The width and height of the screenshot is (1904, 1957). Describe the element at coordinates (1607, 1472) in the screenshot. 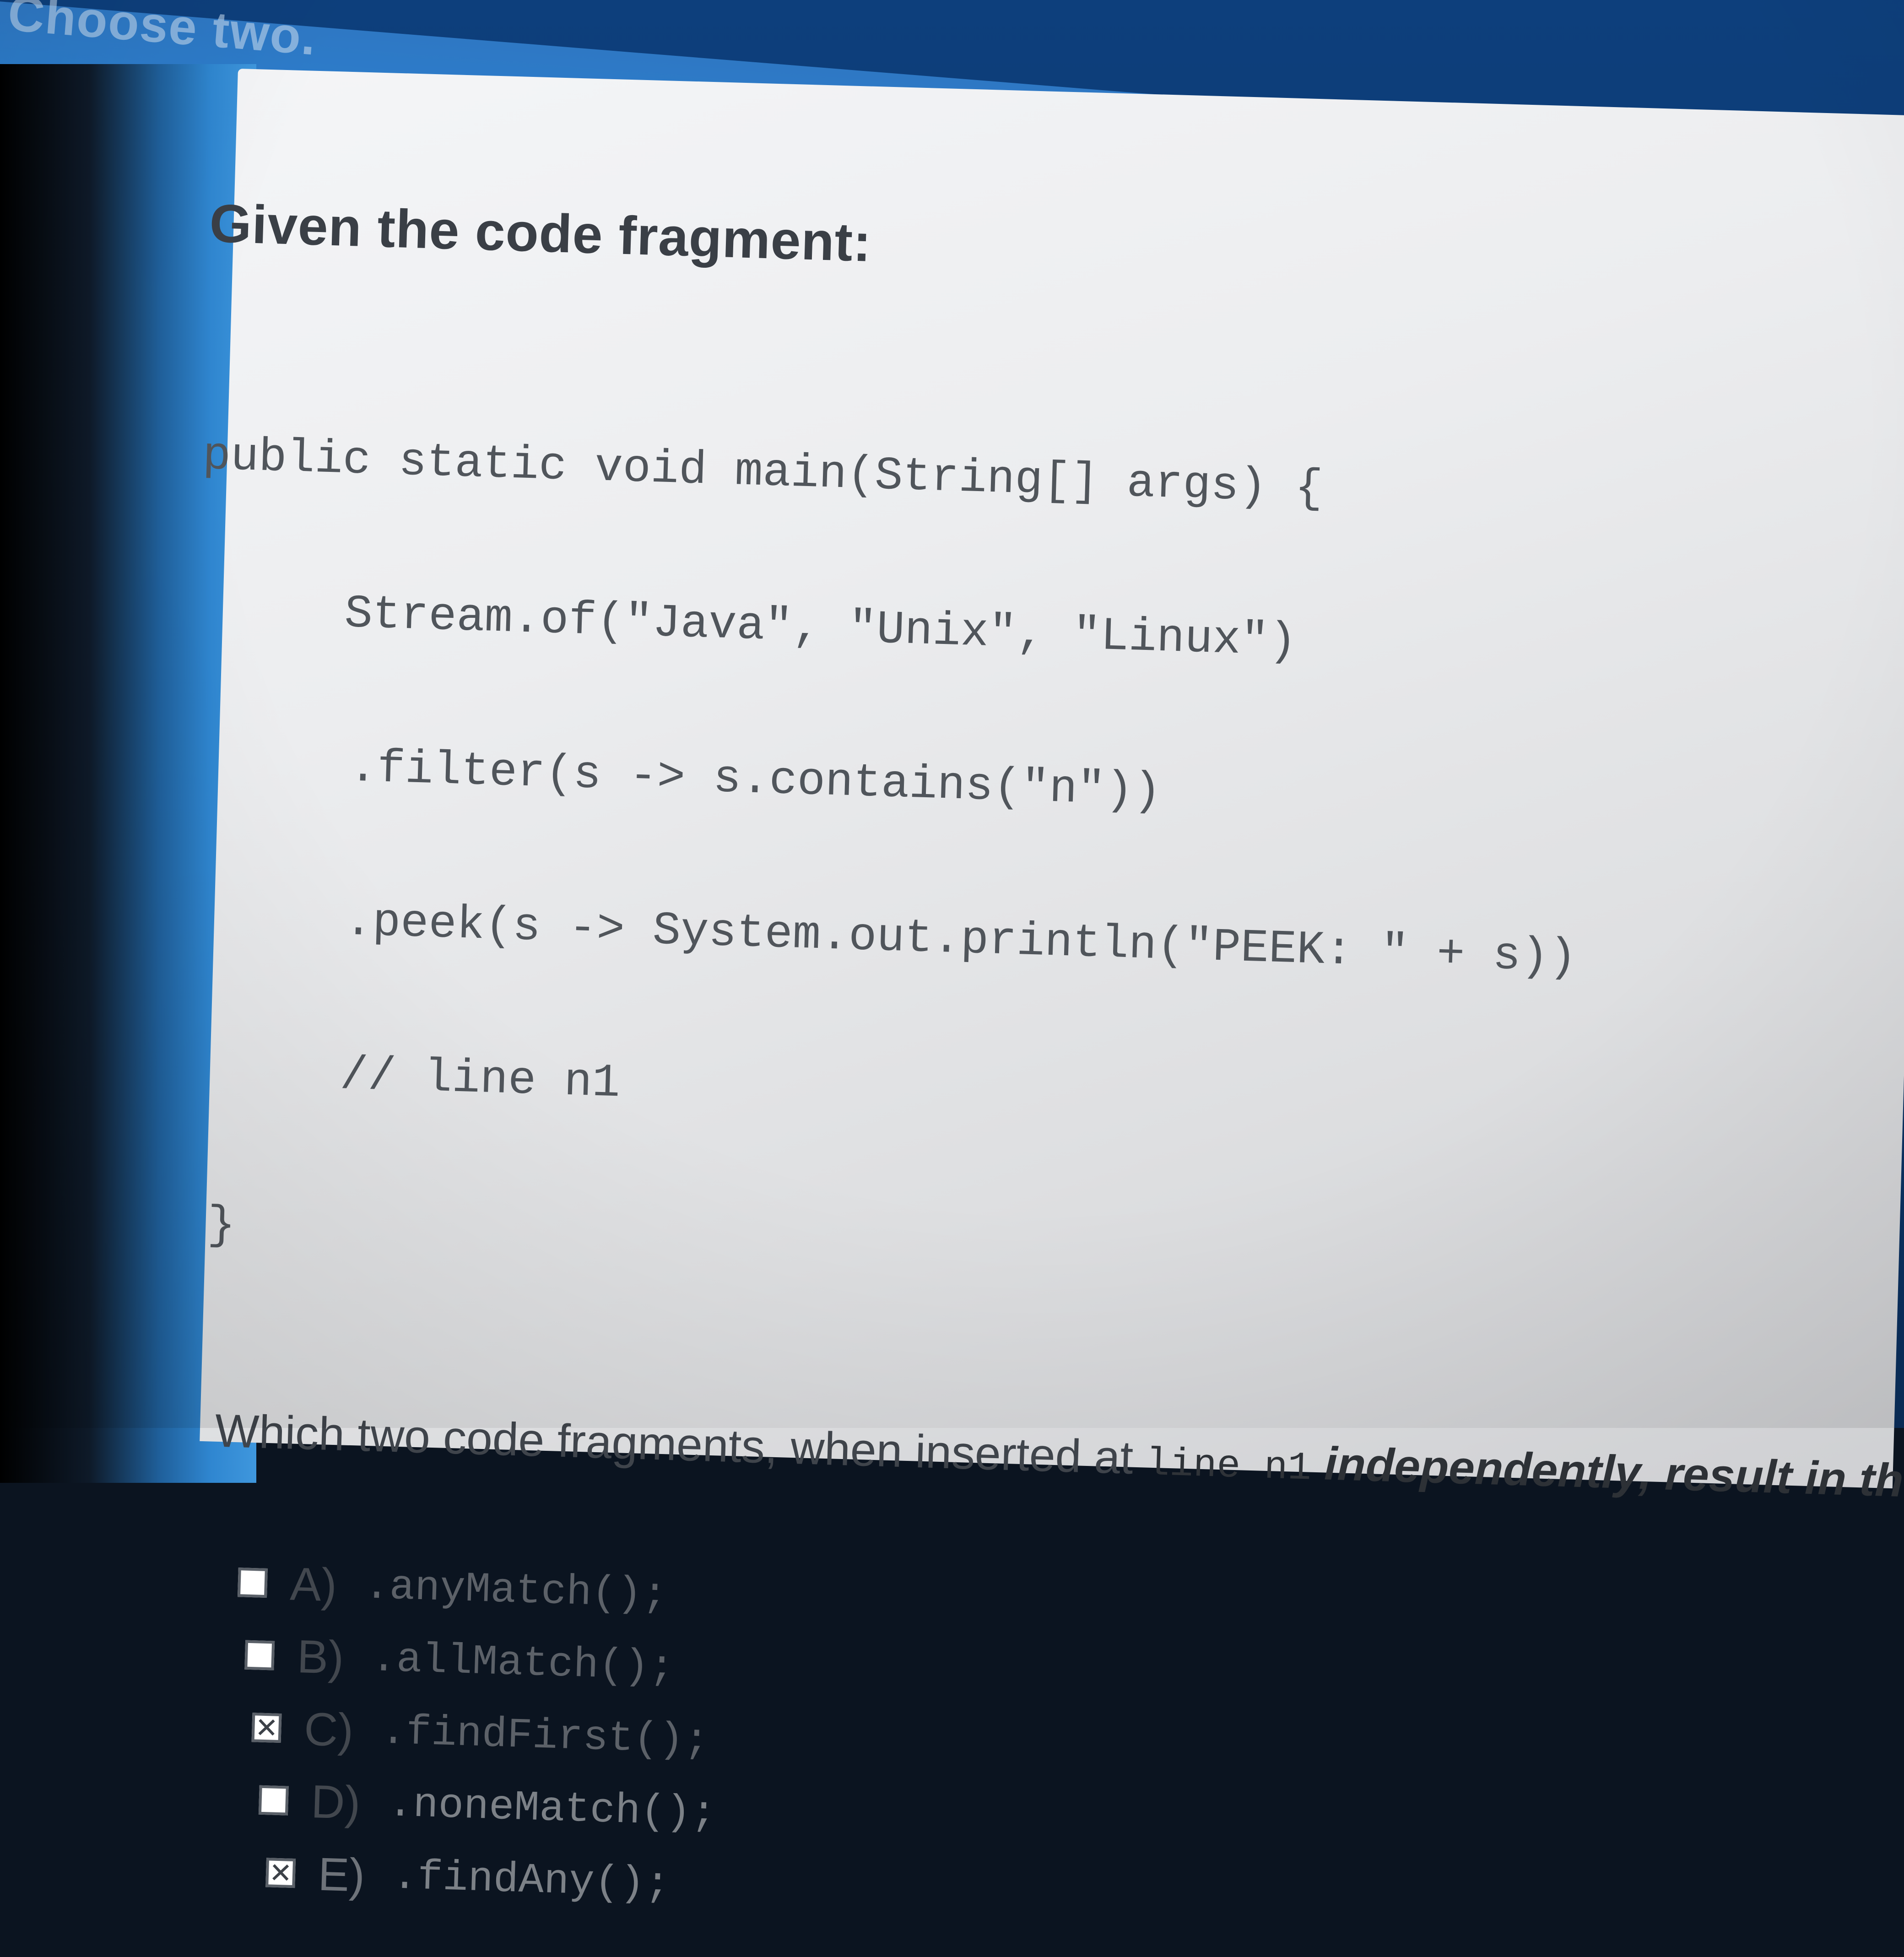

I see `prompt-text-end: independently, result in th` at that location.